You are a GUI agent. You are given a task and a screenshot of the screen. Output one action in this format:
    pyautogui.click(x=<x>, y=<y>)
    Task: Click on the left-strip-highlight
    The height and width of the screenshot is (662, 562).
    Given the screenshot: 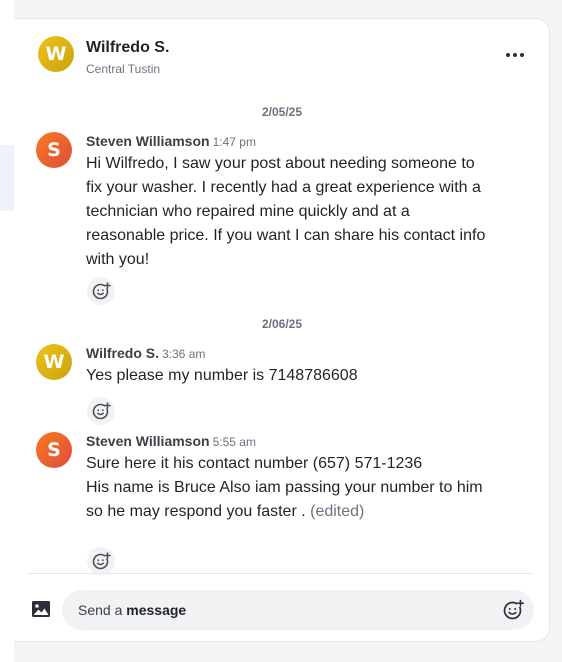 What is the action you would take?
    pyautogui.click(x=7, y=178)
    